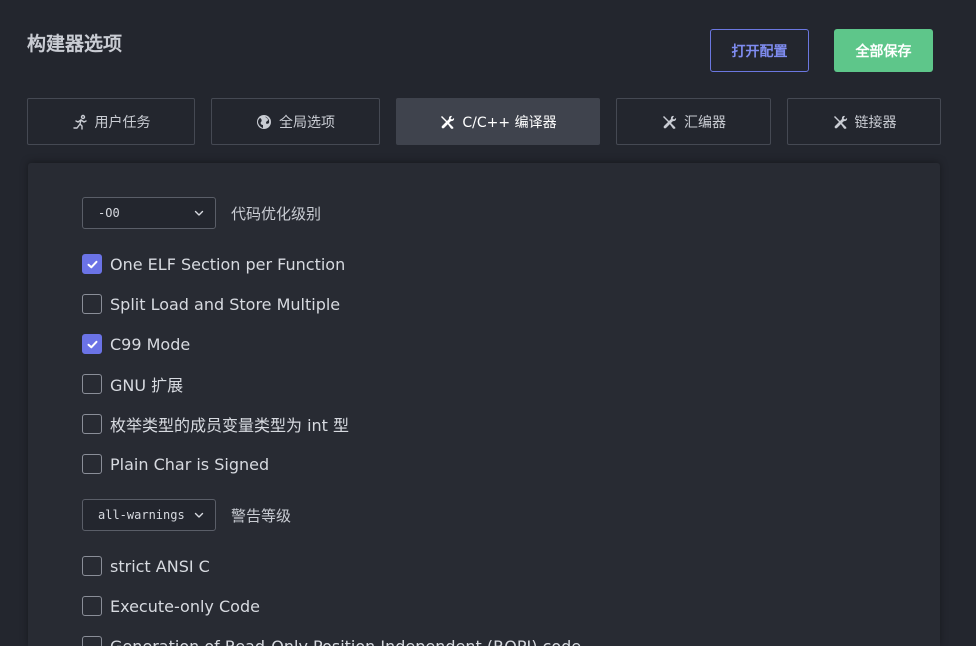 The image size is (976, 646). Describe the element at coordinates (185, 606) in the screenshot. I see `option-label: Execute-only Code` at that location.